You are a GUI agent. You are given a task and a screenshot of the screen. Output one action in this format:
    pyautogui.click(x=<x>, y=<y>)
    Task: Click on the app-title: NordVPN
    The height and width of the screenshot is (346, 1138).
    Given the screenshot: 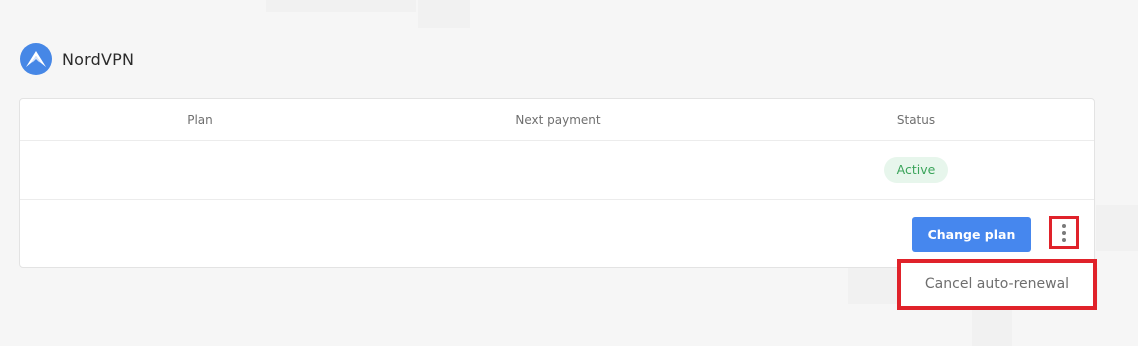 What is the action you would take?
    pyautogui.click(x=98, y=59)
    